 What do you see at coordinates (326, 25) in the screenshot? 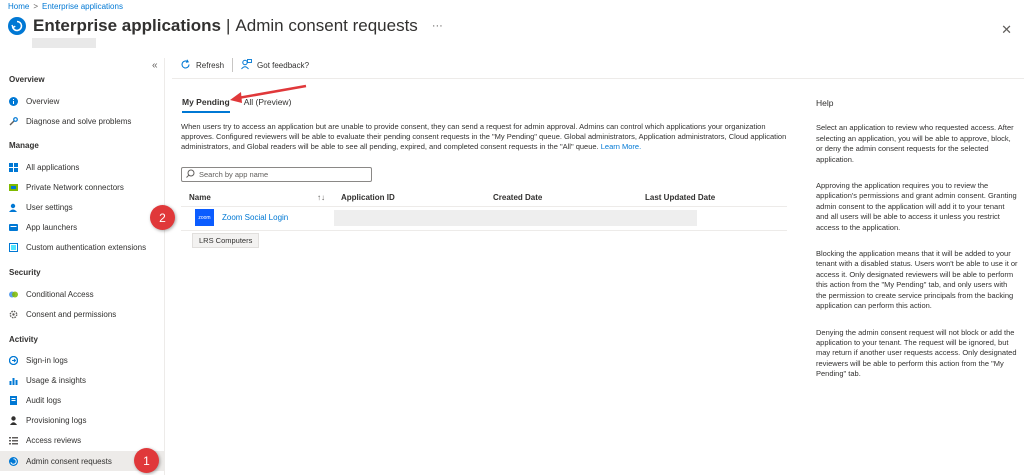
I see `page-title-sub: Admin consent requests` at bounding box center [326, 25].